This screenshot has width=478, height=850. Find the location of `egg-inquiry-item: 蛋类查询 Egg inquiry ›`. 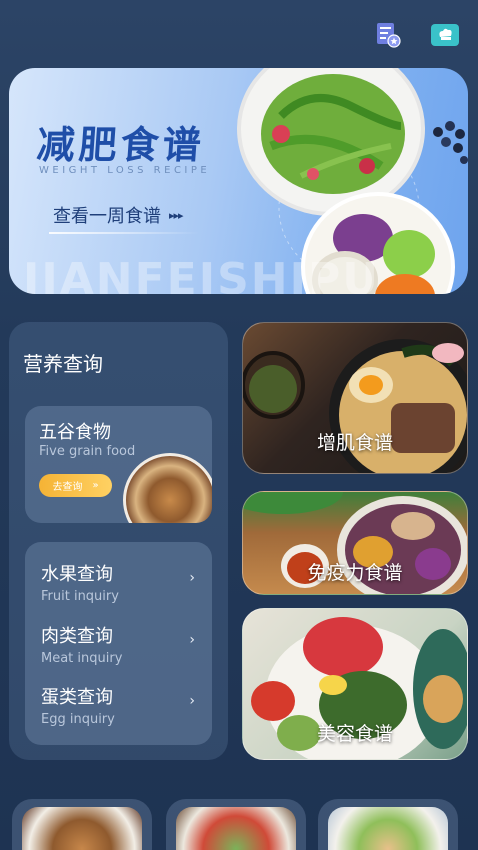

egg-inquiry-item: 蛋类查询 Egg inquiry › is located at coordinates (121, 705).